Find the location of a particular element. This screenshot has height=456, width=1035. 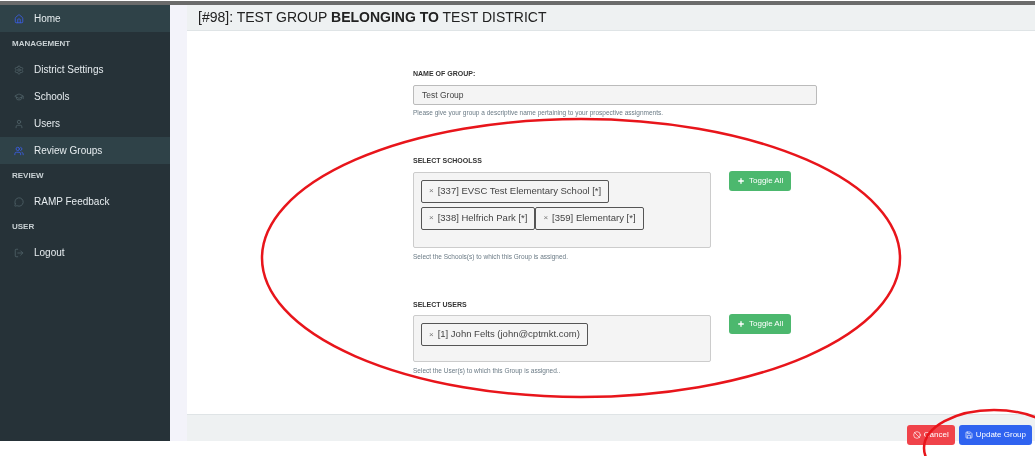

ban-icon is located at coordinates (916, 435).